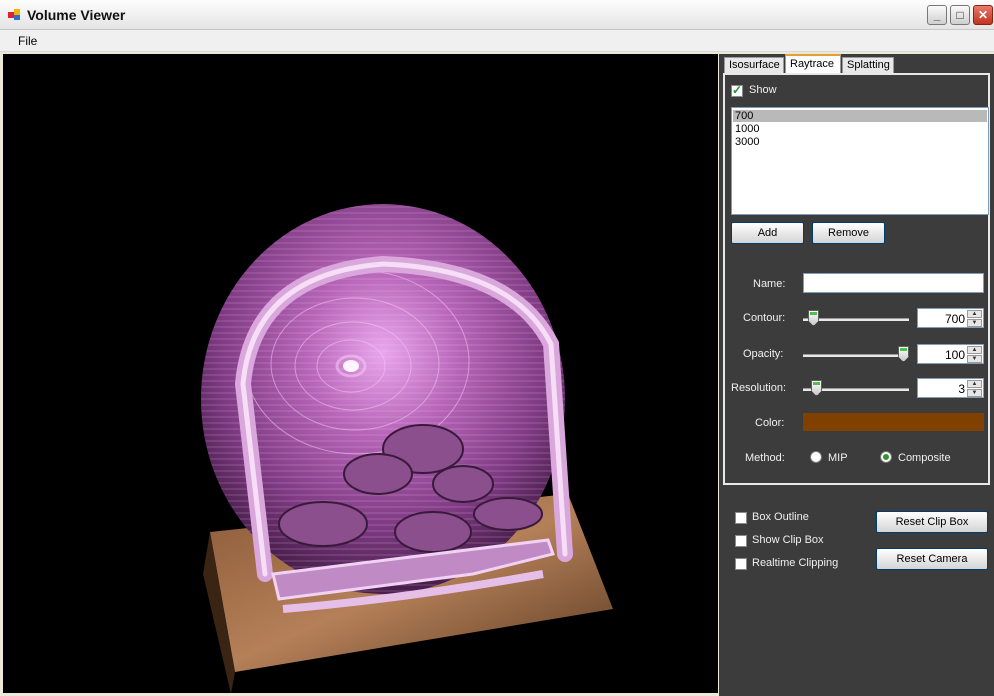 The image size is (994, 696). Describe the element at coordinates (860, 129) in the screenshot. I see `list-item: 1000` at that location.